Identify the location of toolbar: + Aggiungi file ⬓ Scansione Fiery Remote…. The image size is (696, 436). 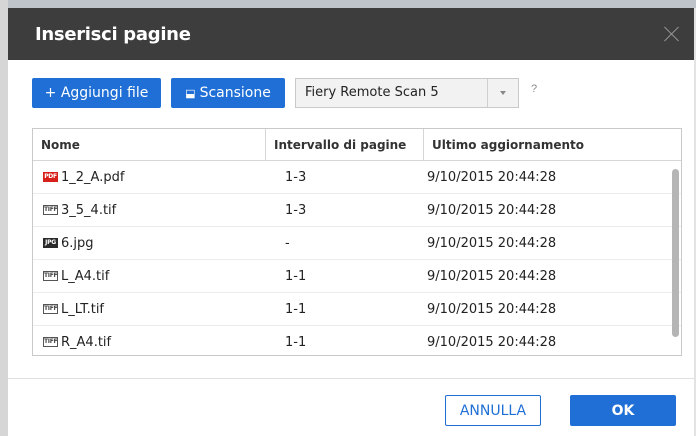
(284, 93).